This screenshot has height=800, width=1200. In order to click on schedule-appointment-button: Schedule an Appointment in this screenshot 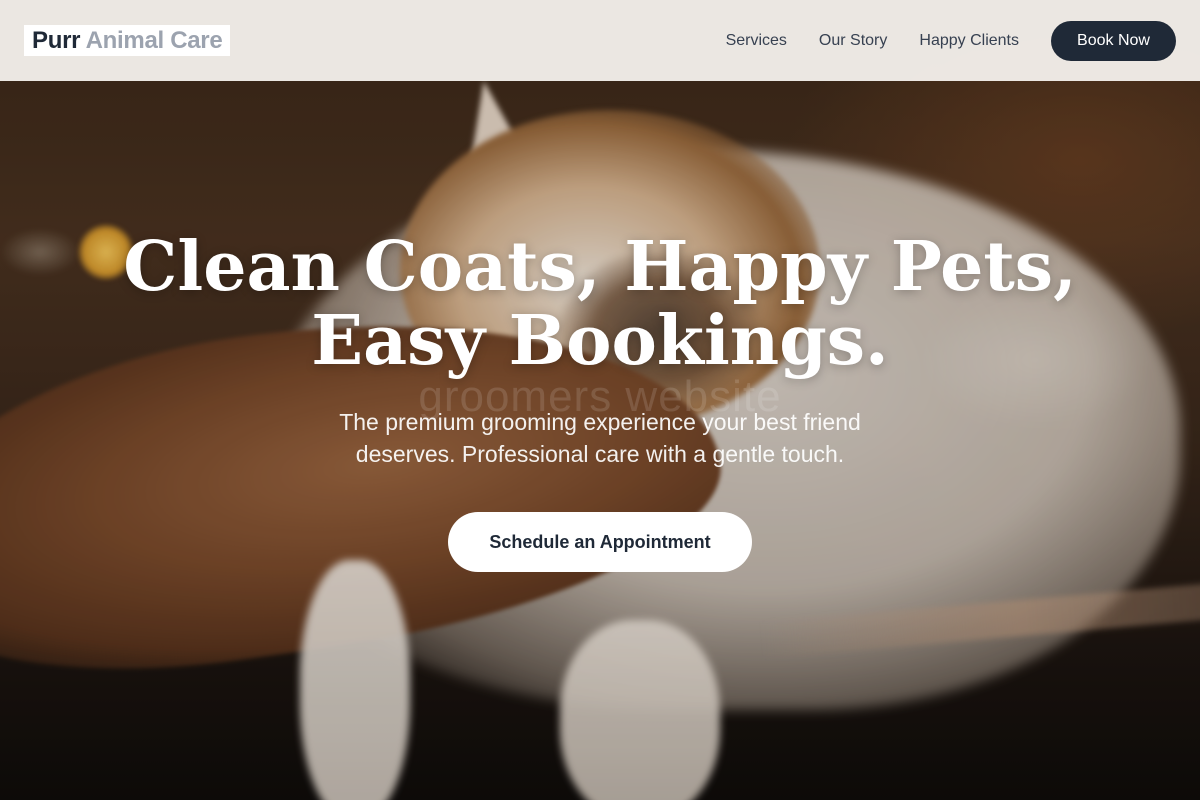, I will do `click(600, 542)`.